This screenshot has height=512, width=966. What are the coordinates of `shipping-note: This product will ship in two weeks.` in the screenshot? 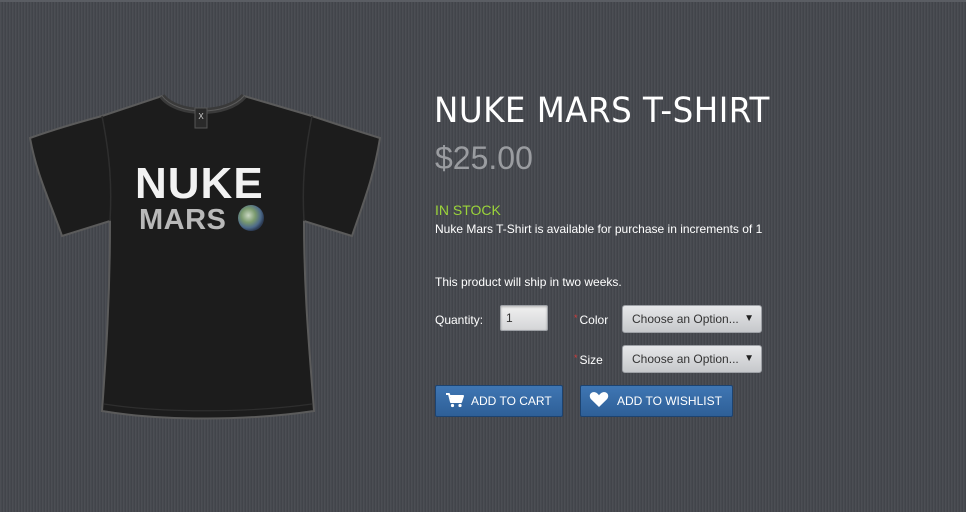 It's located at (528, 282).